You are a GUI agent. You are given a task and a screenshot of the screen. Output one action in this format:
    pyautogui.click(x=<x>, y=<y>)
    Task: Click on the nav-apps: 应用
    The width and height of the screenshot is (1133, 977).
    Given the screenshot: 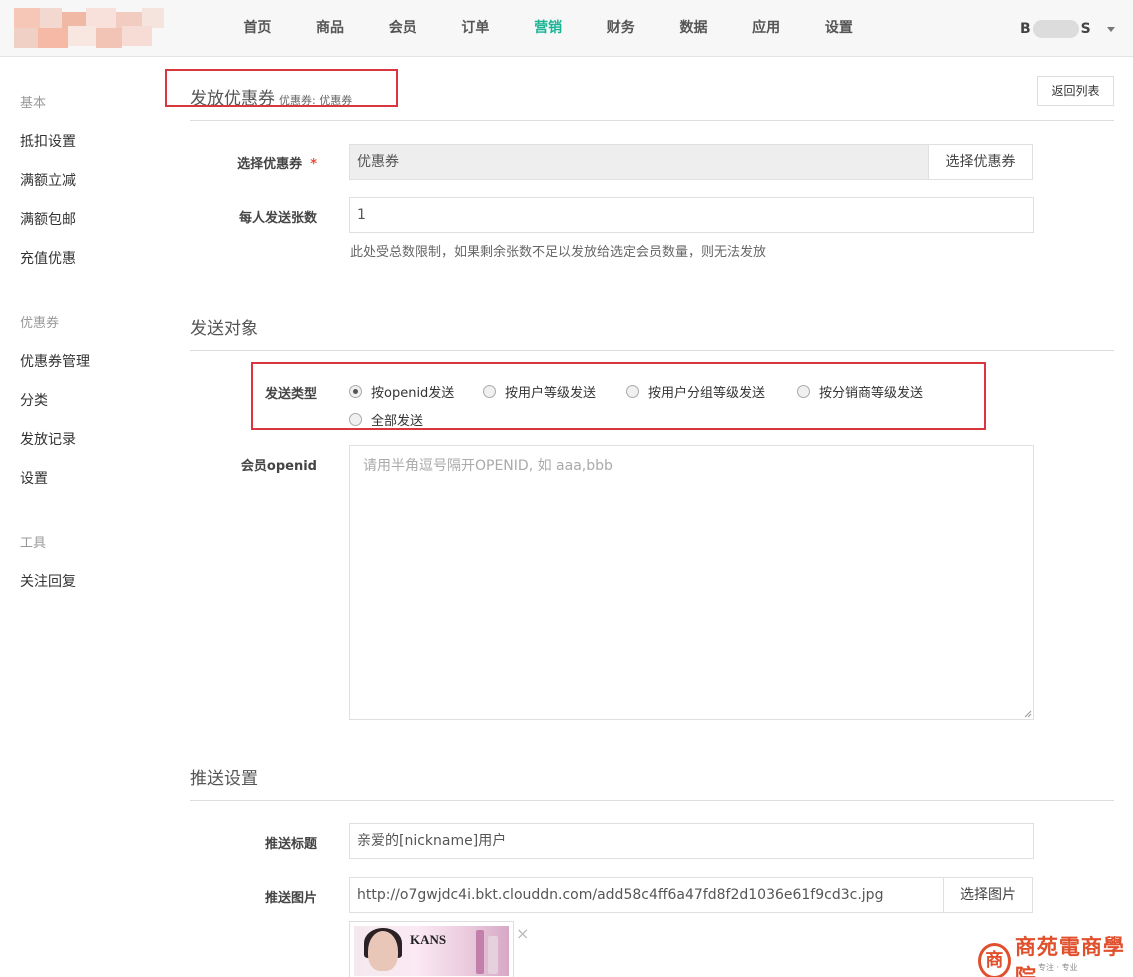 What is the action you would take?
    pyautogui.click(x=766, y=28)
    